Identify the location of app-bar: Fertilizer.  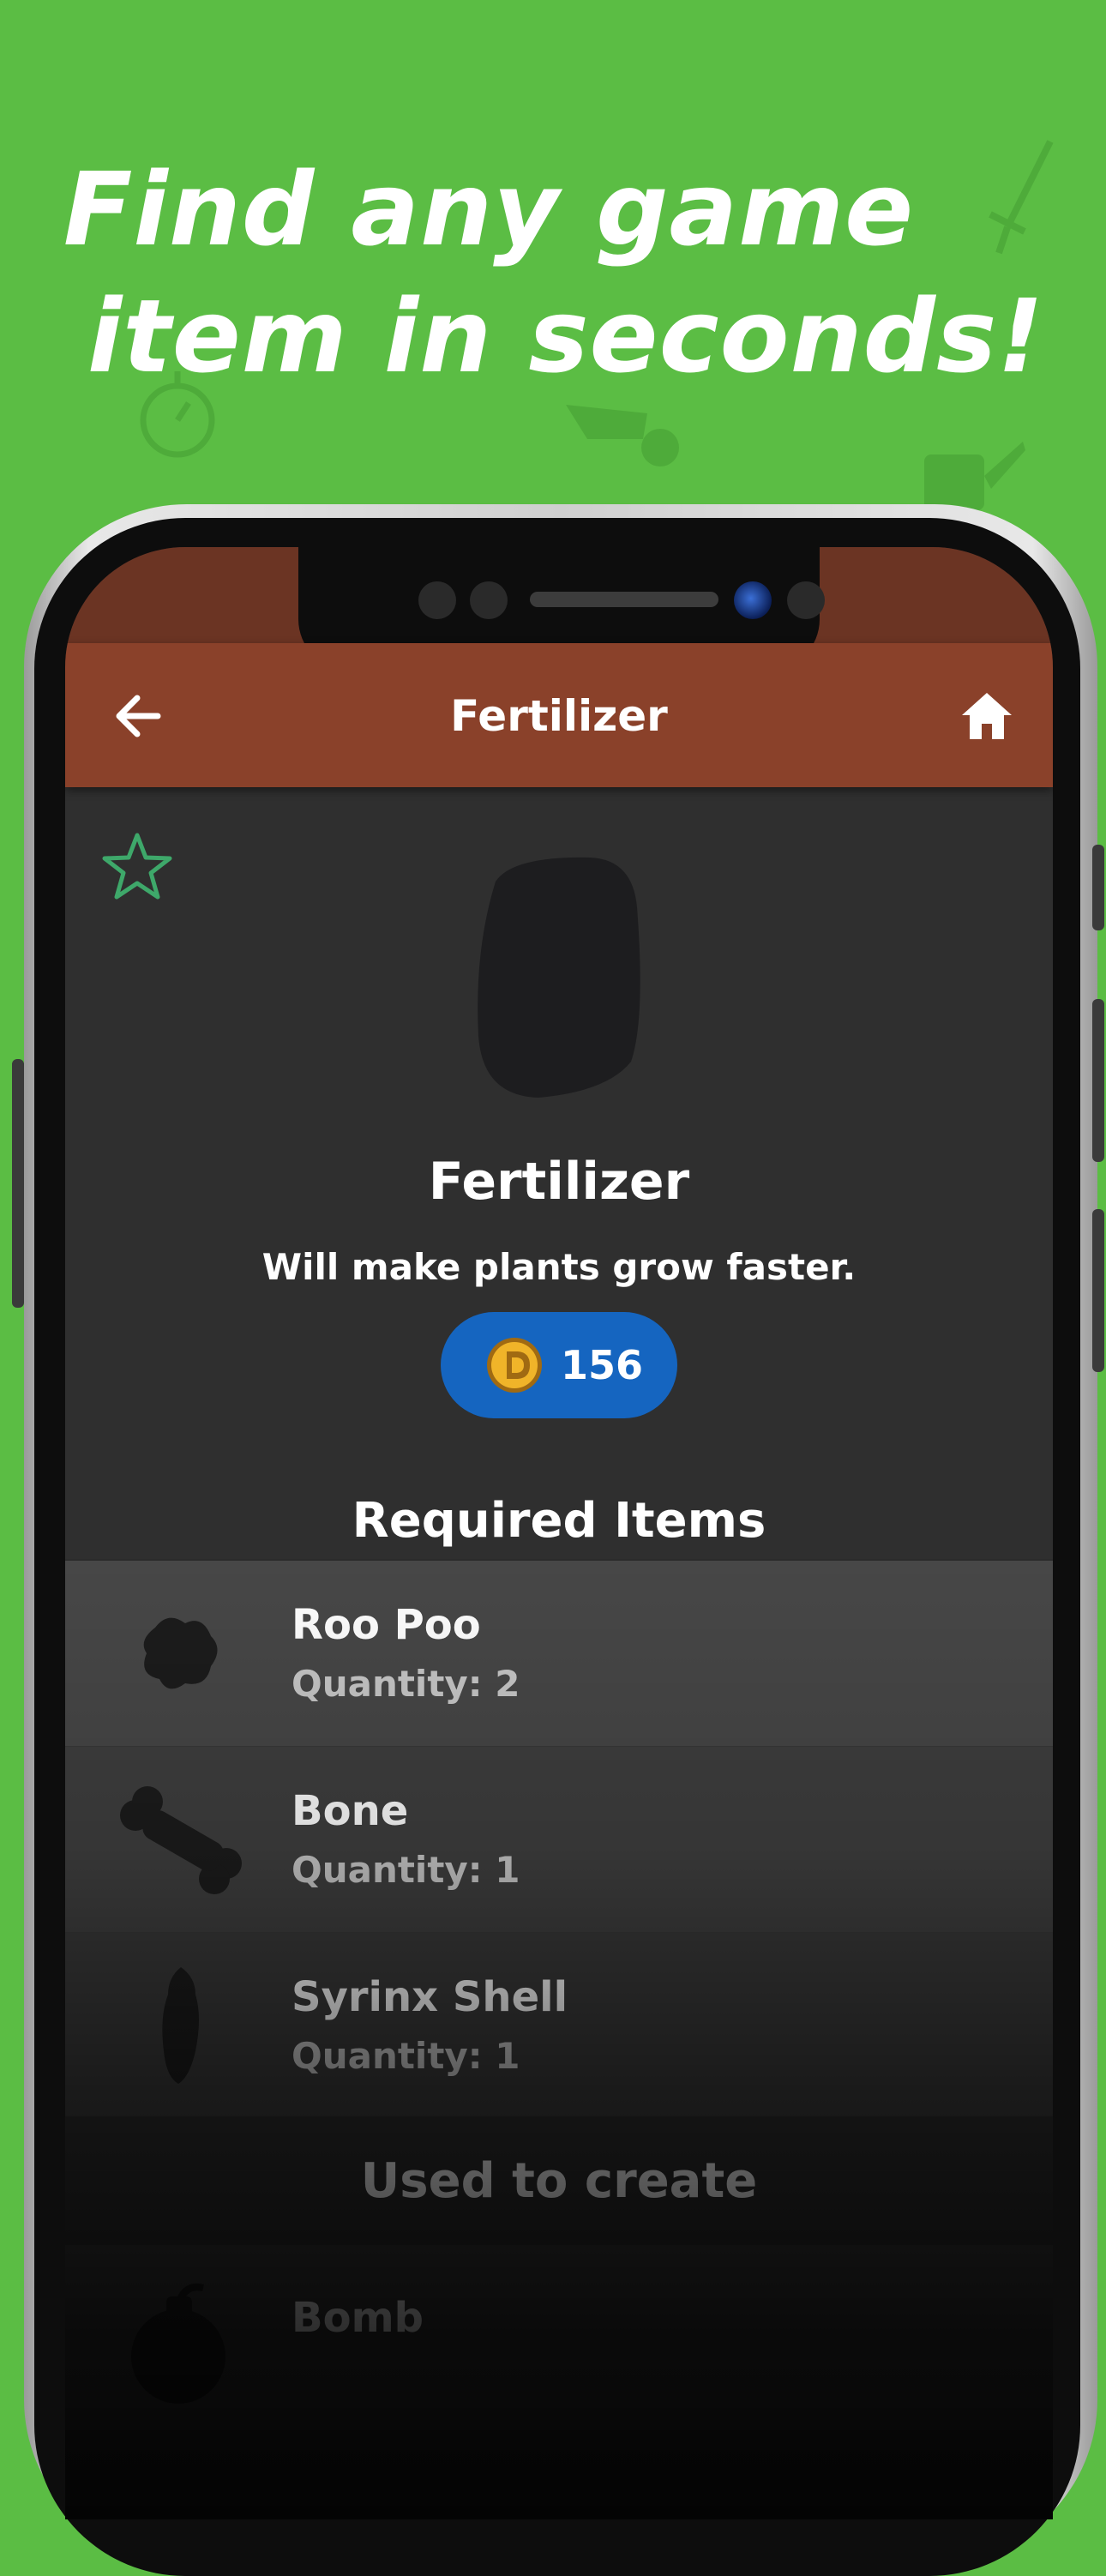
(559, 715).